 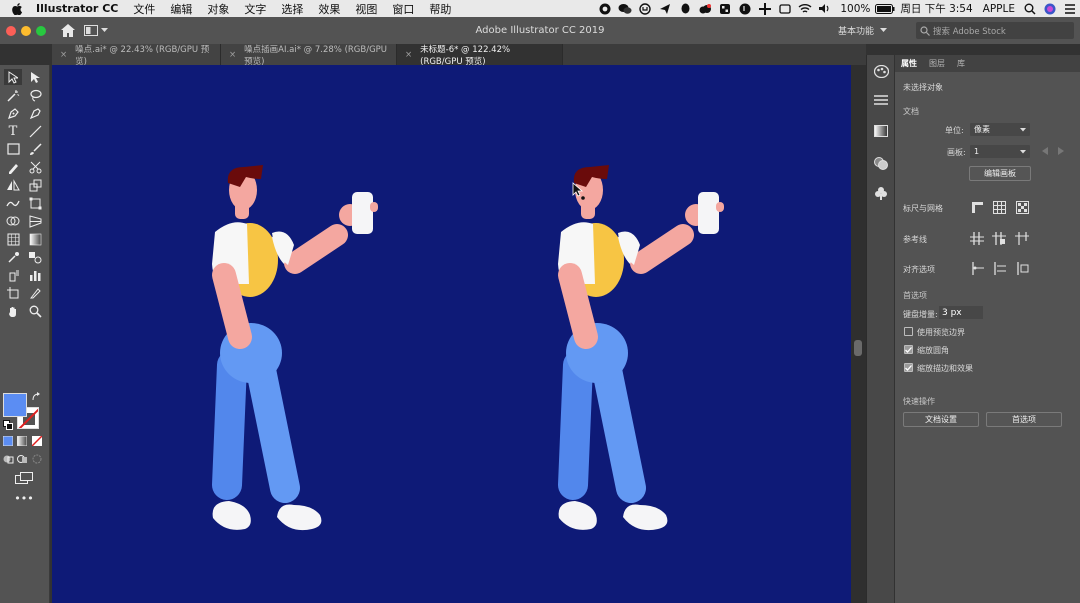 What do you see at coordinates (35, 167) in the screenshot?
I see `scissors-tool-icon` at bounding box center [35, 167].